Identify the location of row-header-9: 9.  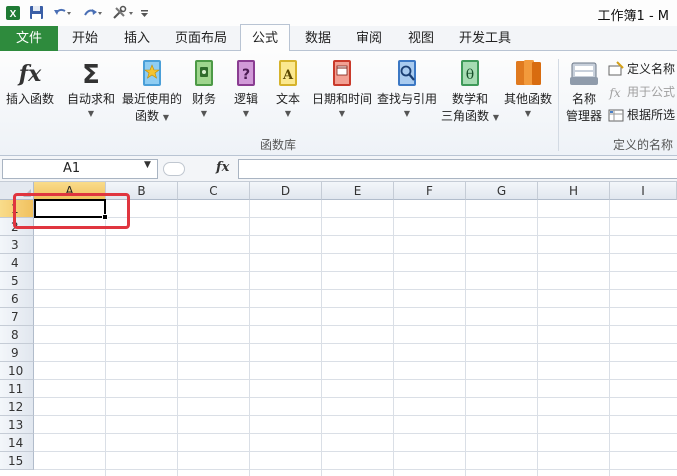
(17, 353).